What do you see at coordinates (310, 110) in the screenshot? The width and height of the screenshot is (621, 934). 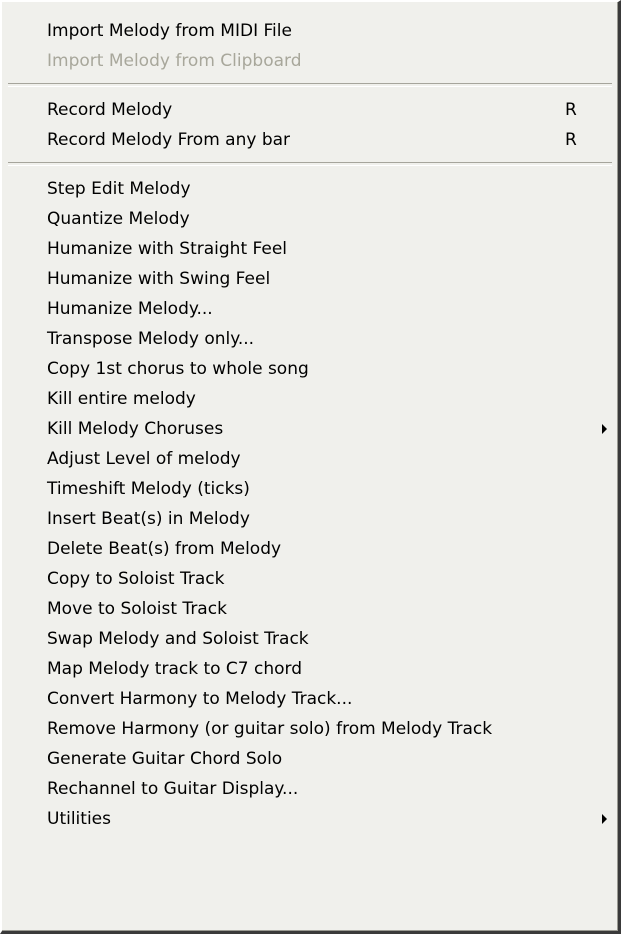 I see `menu-item-record-melody: Record Melody R` at bounding box center [310, 110].